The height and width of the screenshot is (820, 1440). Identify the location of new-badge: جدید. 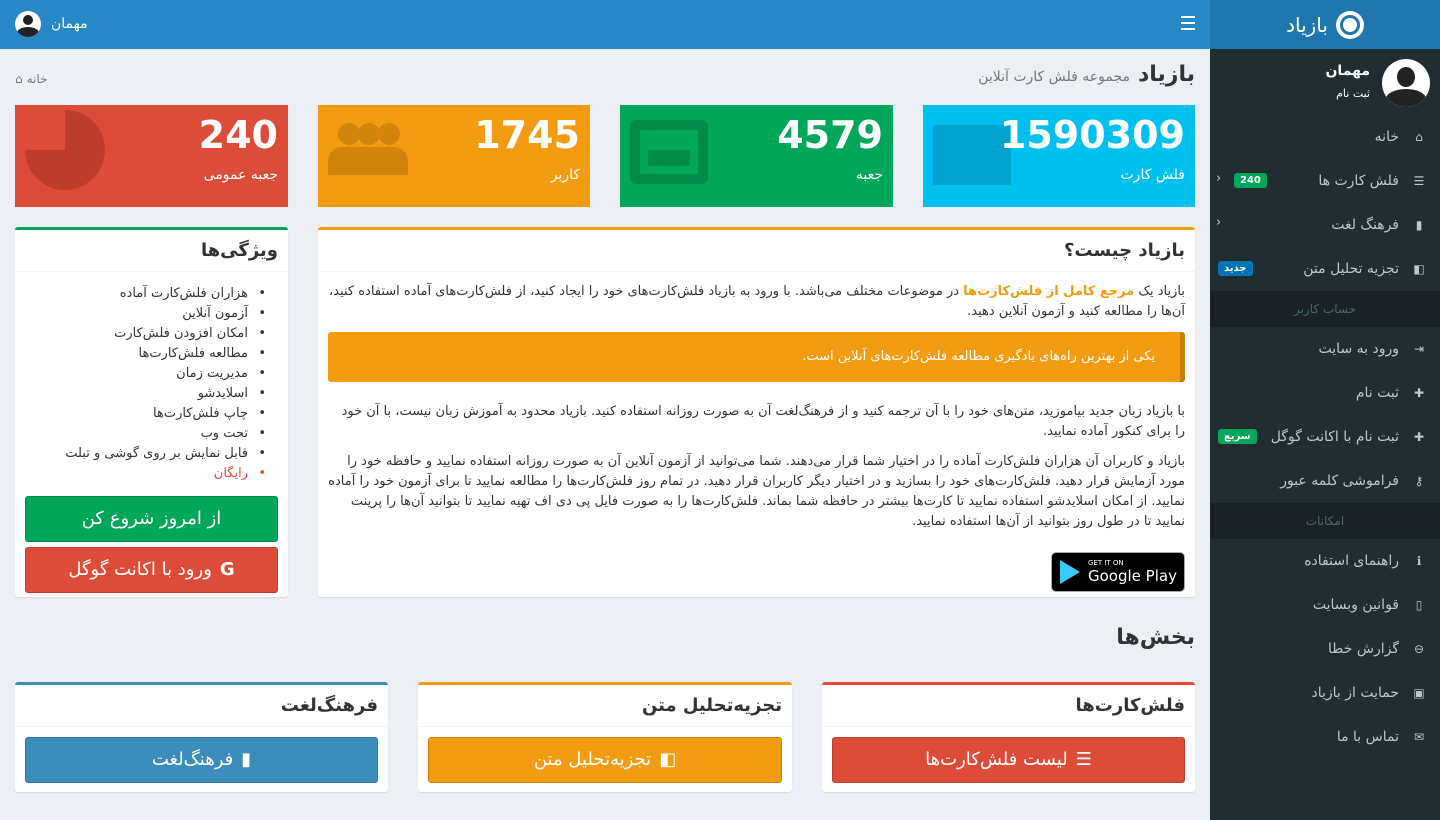
(1235, 268).